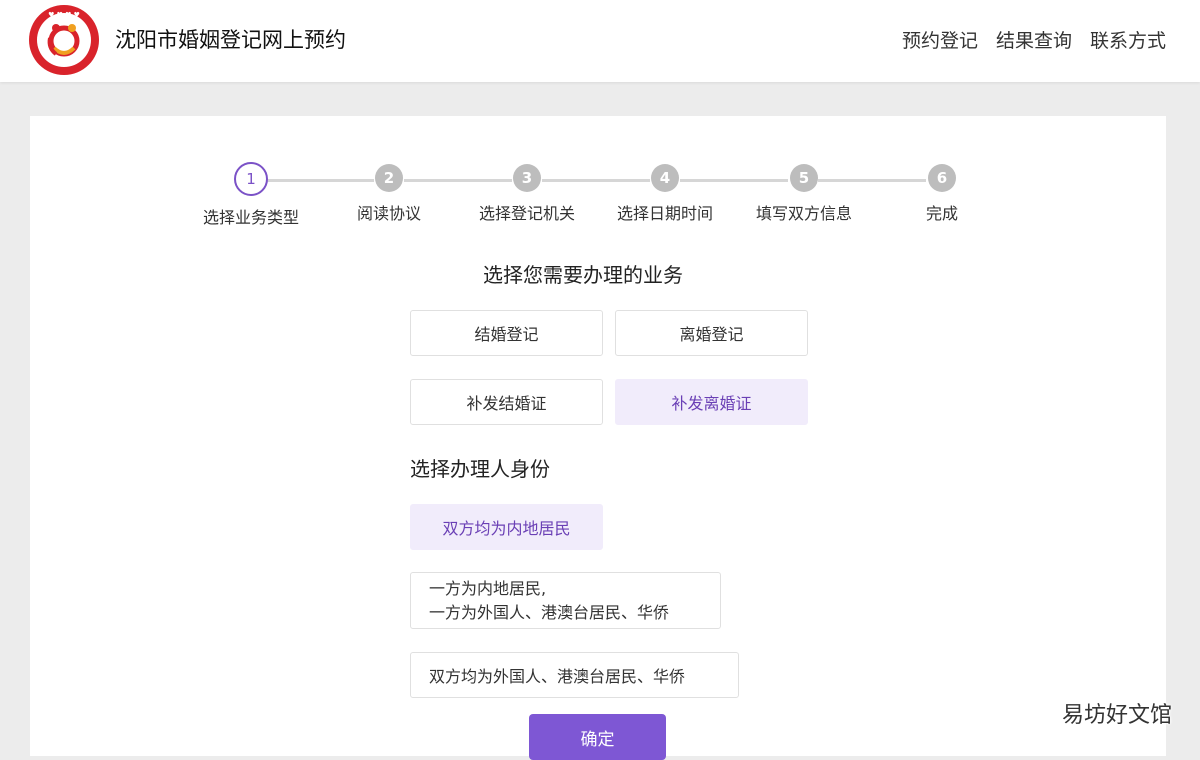  What do you see at coordinates (804, 194) in the screenshot?
I see `step-5: 5 填写双方信息` at bounding box center [804, 194].